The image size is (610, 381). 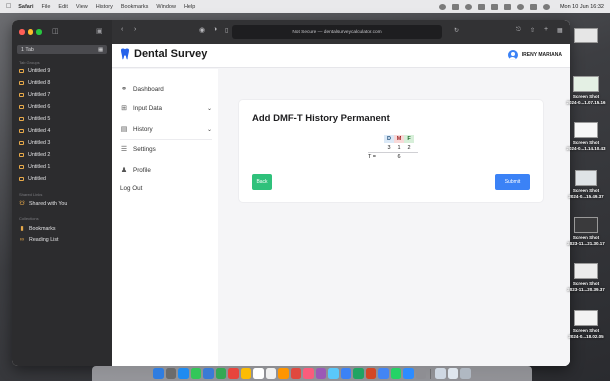 What do you see at coordinates (481, 6) in the screenshot?
I see `volume-icon` at bounding box center [481, 6].